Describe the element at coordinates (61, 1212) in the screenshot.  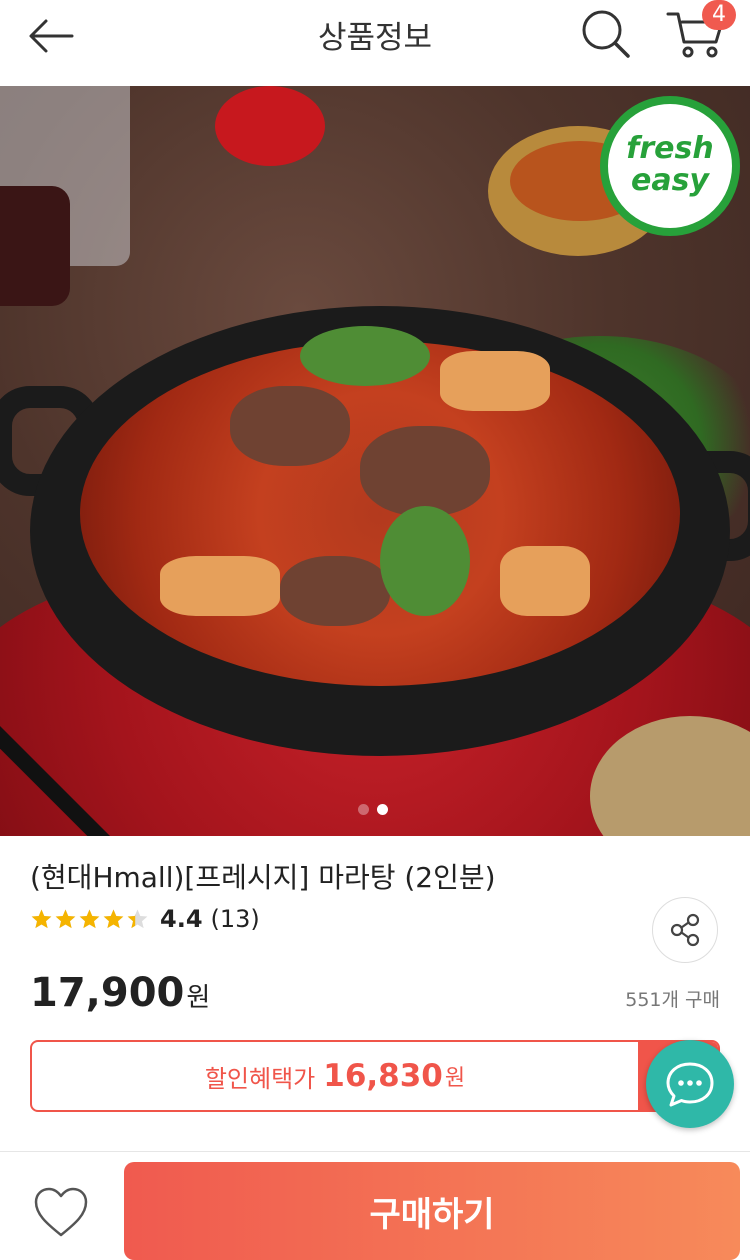
I see `wishlist-heart-icon` at that location.